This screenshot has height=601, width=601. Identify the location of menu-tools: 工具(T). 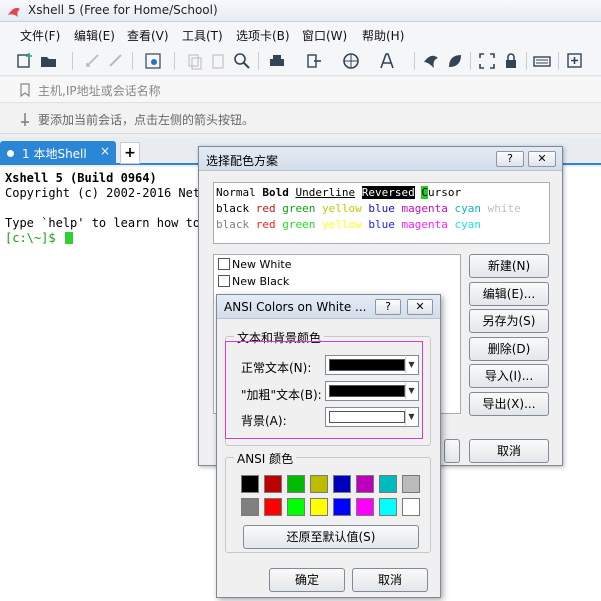
(202, 35).